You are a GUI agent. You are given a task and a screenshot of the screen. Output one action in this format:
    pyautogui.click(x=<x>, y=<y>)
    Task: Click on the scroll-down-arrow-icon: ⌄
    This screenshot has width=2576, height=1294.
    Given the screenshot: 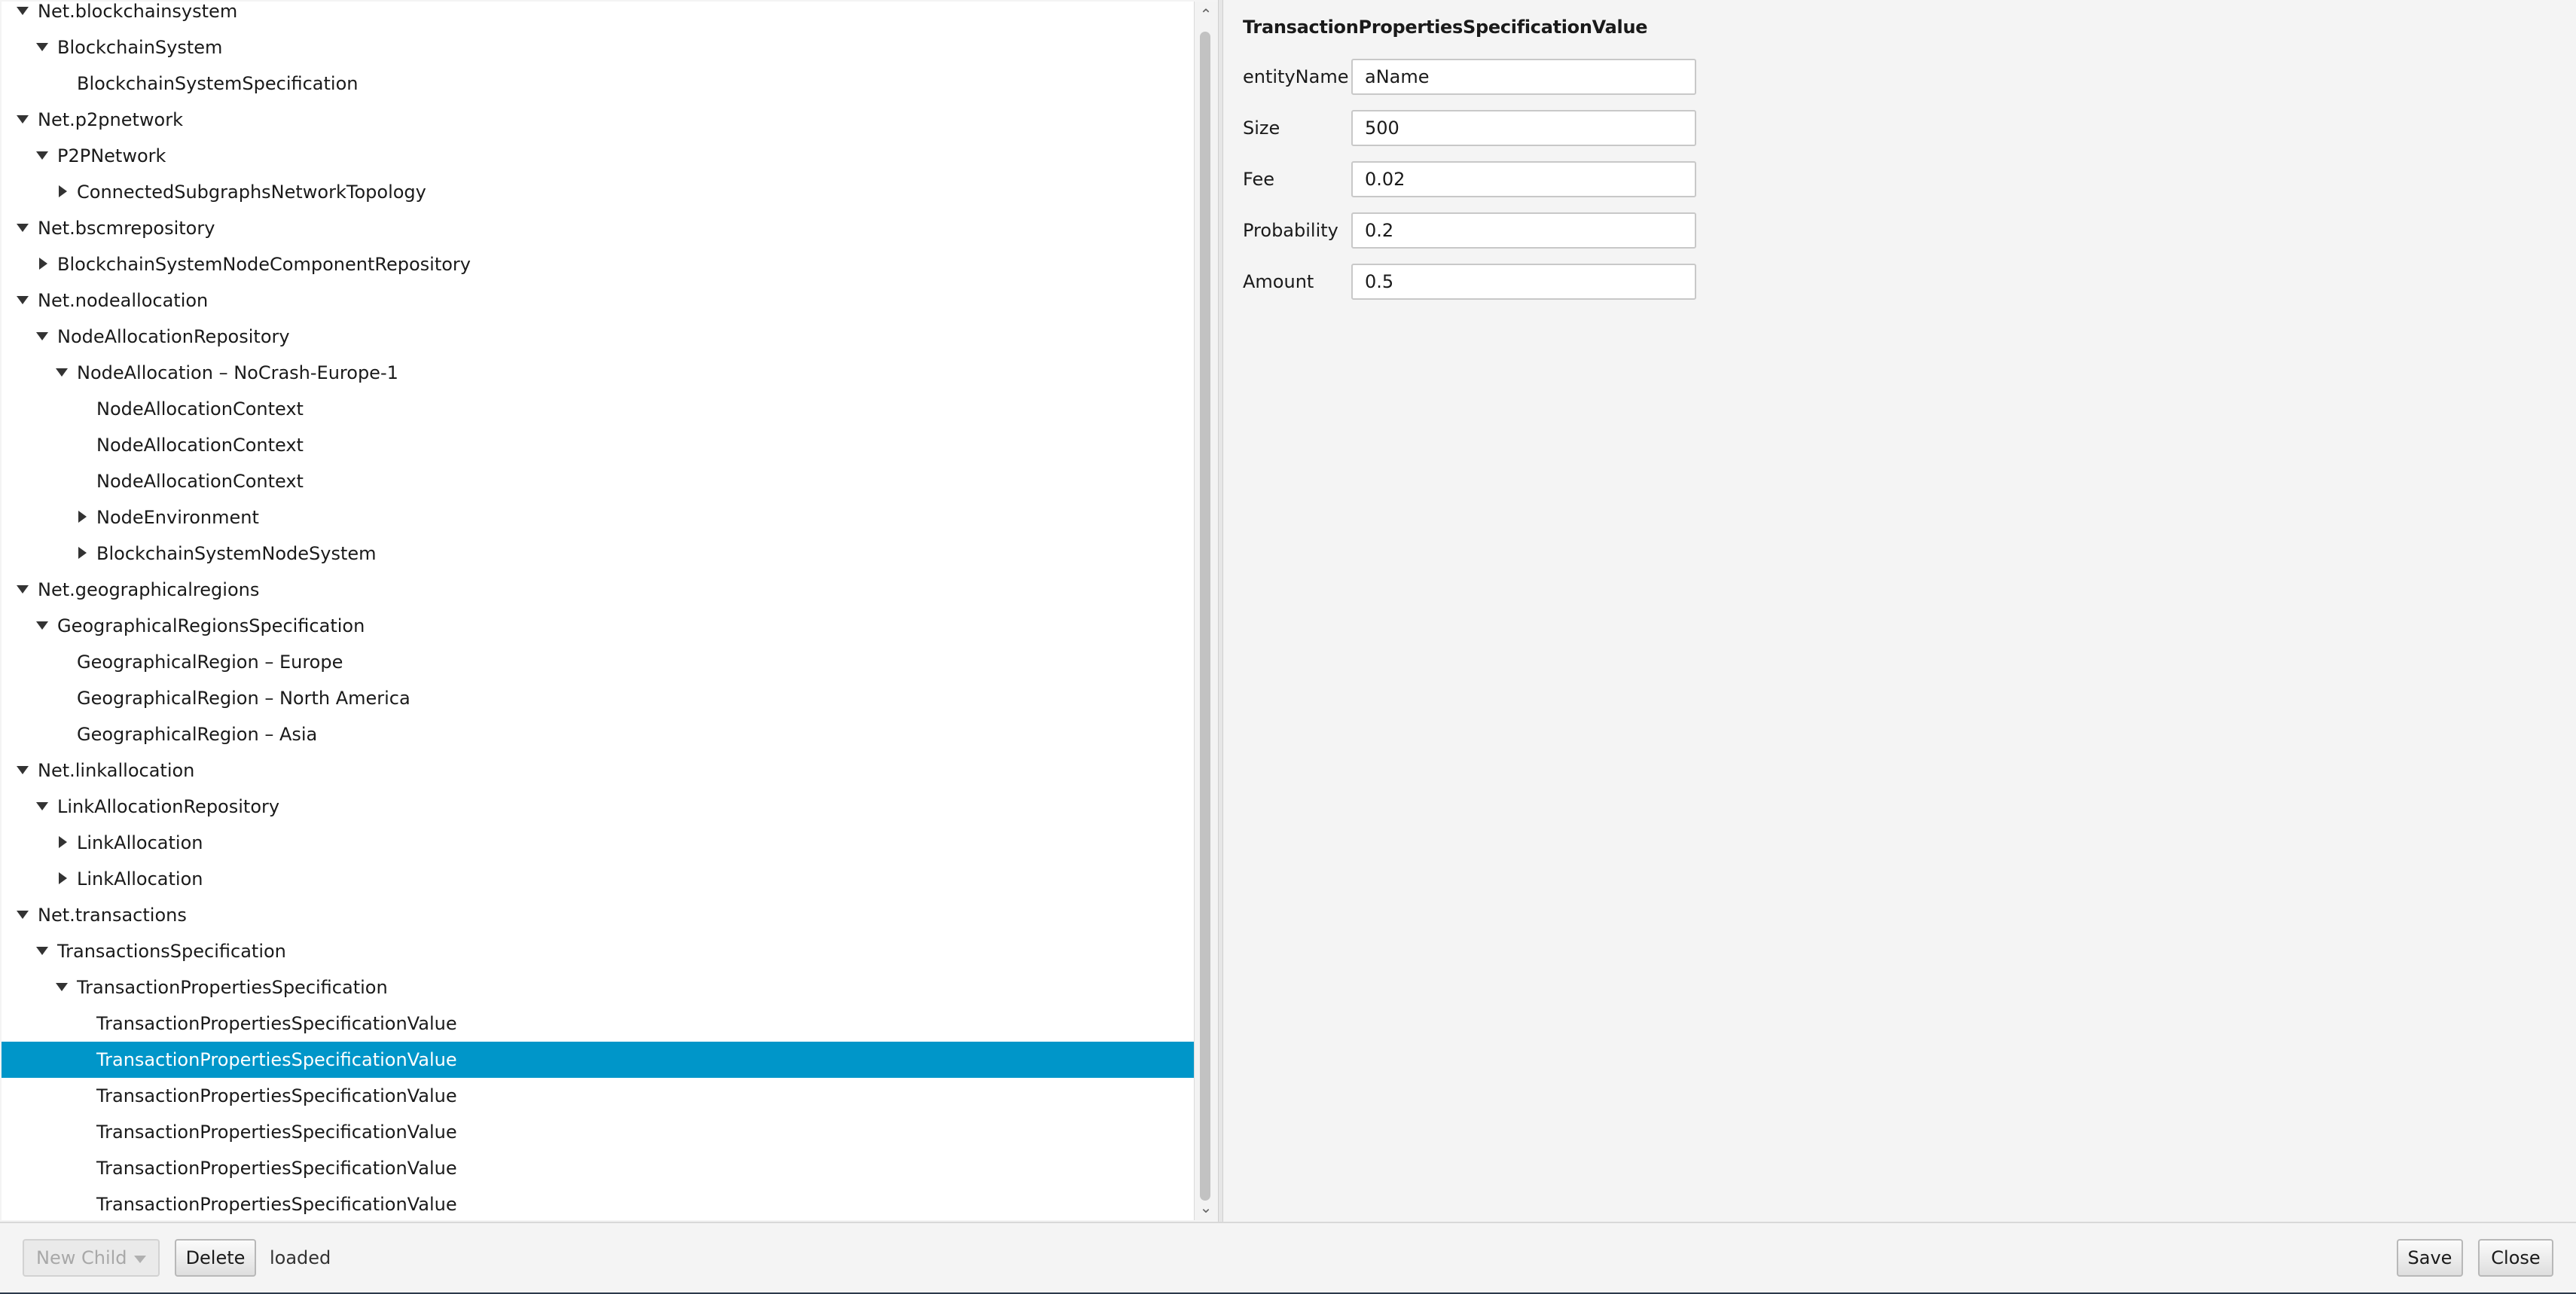 What is the action you would take?
    pyautogui.click(x=1206, y=1207)
    